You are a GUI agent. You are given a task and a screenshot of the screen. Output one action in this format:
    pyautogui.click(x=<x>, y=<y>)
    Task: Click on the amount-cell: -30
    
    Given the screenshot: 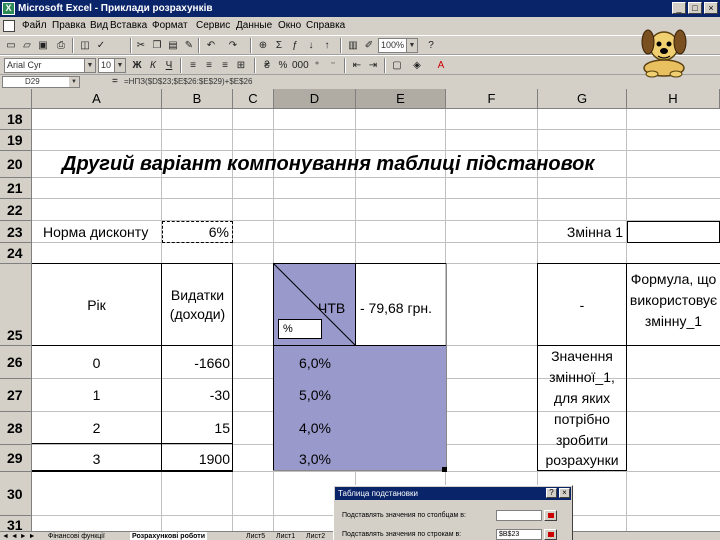 What is the action you would take?
    pyautogui.click(x=196, y=395)
    